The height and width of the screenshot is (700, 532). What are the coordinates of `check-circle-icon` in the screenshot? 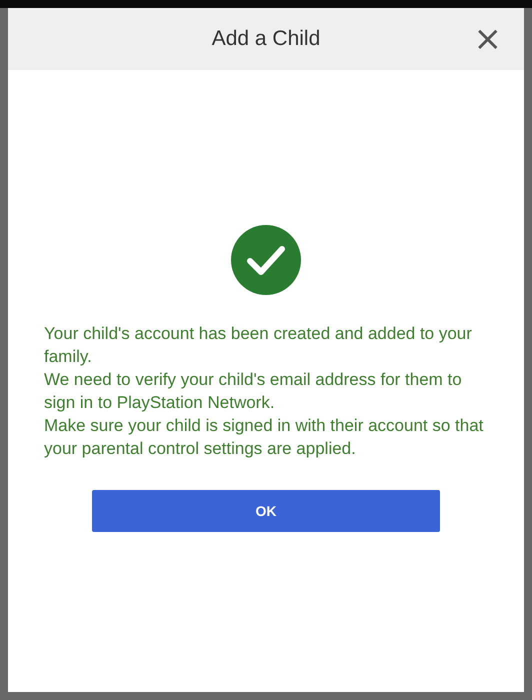 It's located at (266, 260).